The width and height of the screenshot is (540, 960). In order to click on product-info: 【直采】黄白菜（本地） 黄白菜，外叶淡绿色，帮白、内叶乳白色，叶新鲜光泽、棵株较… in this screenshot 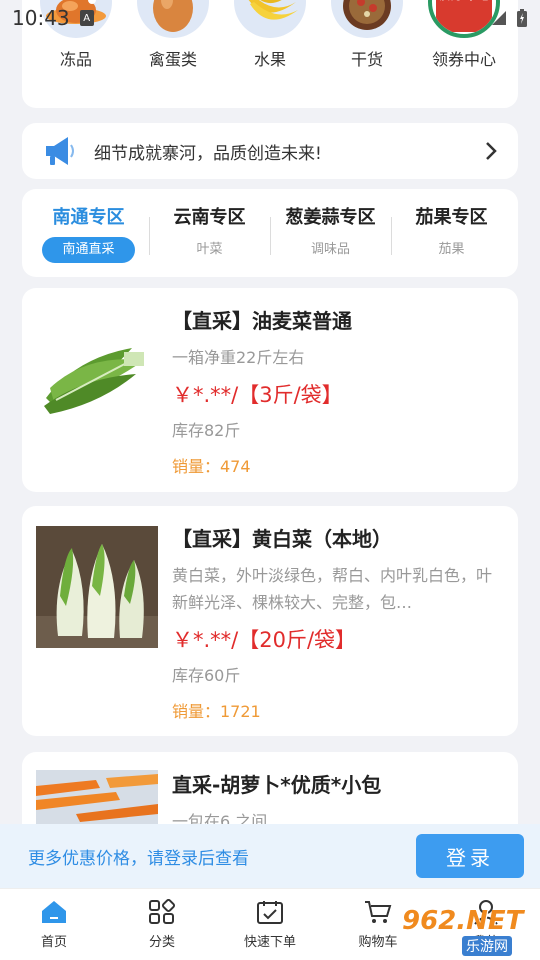, I will do `click(338, 624)`.